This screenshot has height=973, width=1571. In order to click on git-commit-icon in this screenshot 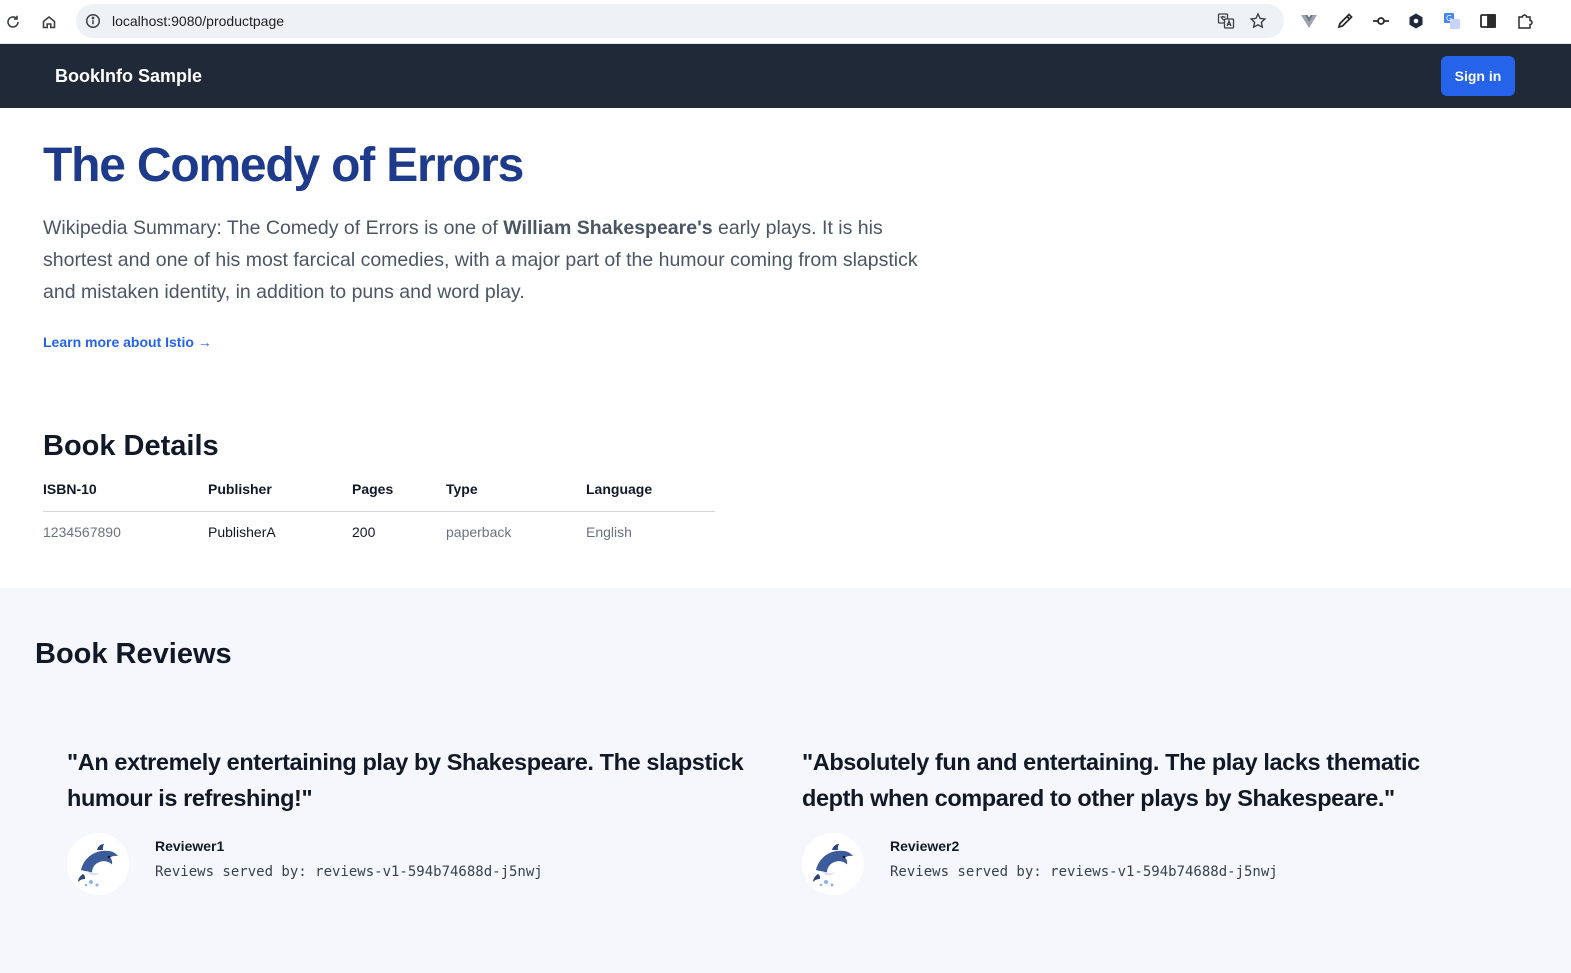, I will do `click(1381, 21)`.